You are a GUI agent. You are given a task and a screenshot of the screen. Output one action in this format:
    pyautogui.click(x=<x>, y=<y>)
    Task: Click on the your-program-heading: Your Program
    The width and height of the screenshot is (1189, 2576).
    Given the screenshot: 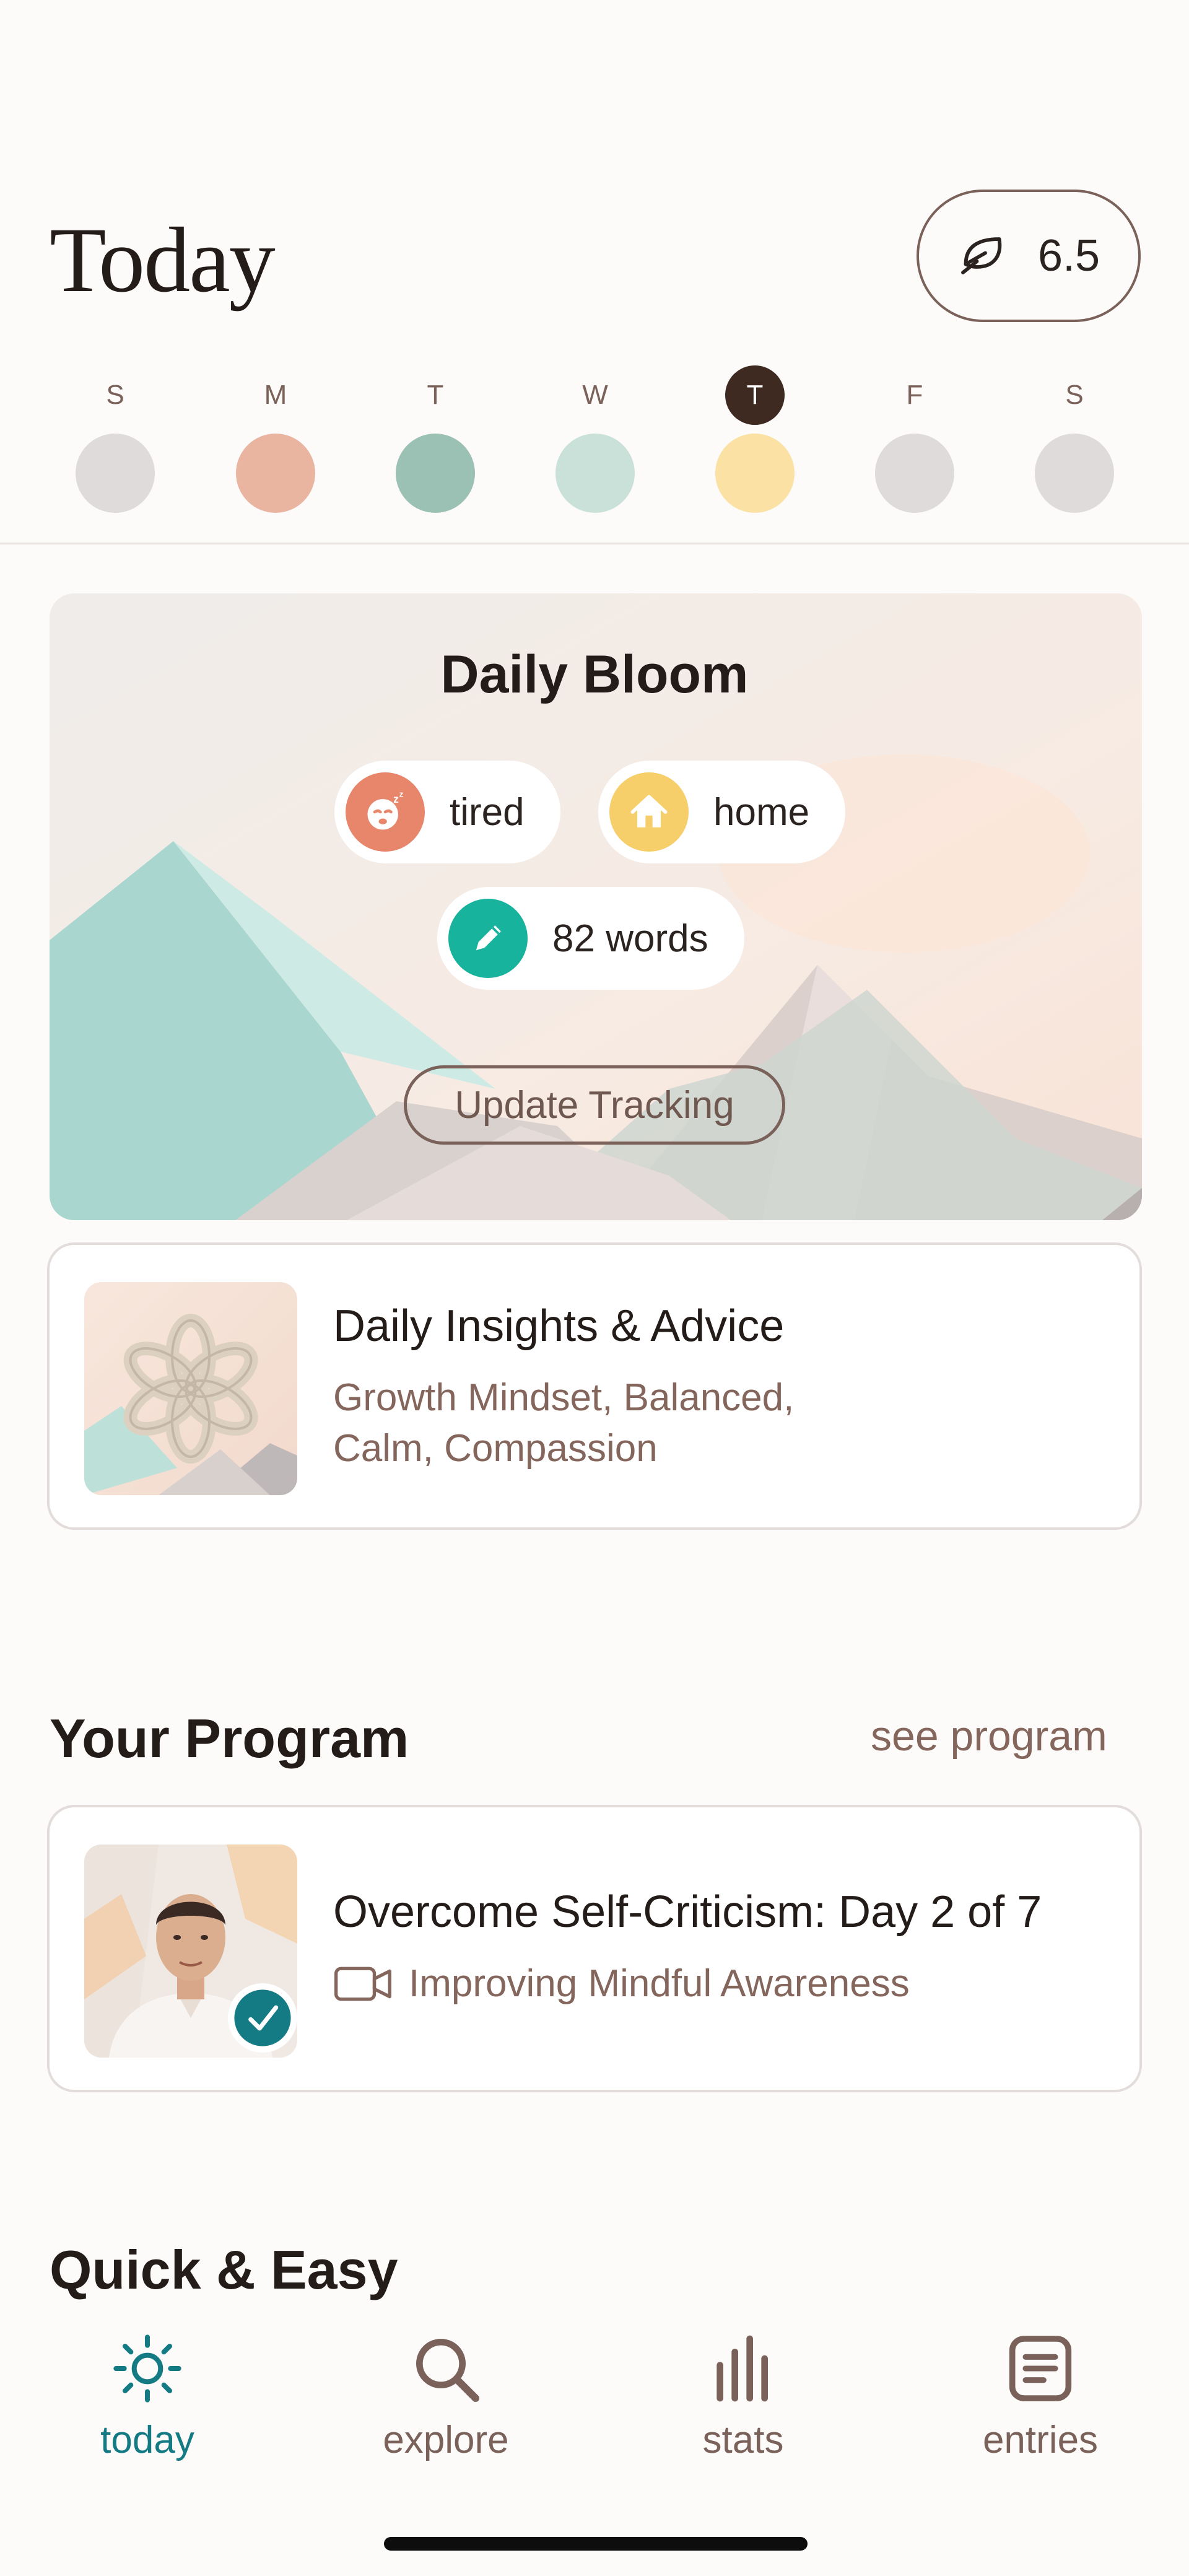 What is the action you would take?
    pyautogui.click(x=229, y=1738)
    